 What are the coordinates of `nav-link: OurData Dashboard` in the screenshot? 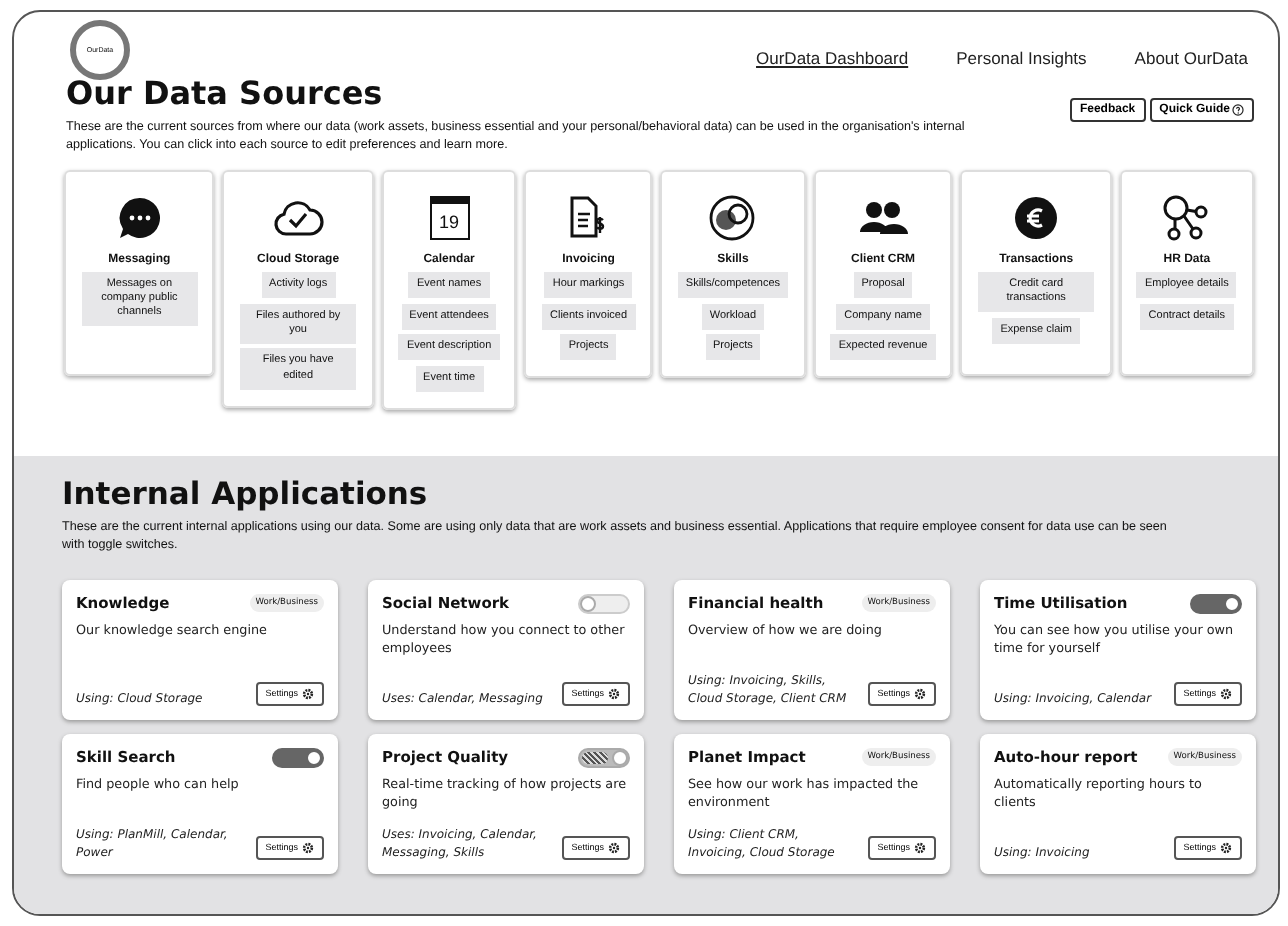 It's located at (832, 58).